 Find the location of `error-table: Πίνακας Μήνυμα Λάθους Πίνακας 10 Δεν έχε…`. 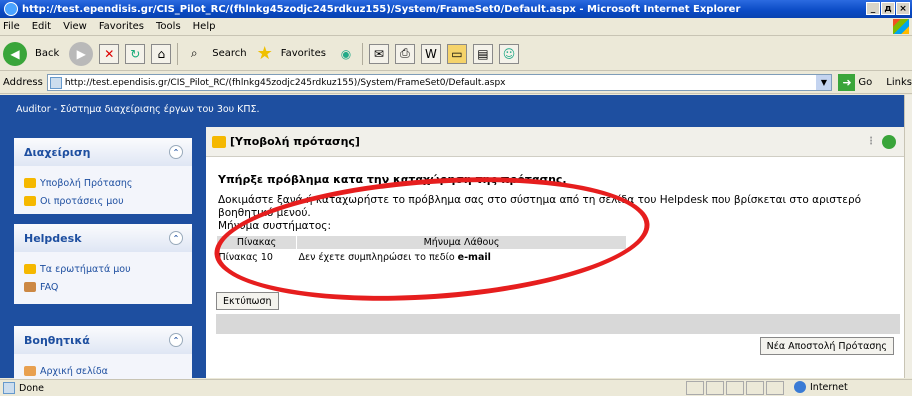

error-table: Πίνακας Μήνυμα Λάθους Πίνακας 10 Δεν έχε… is located at coordinates (421, 250).